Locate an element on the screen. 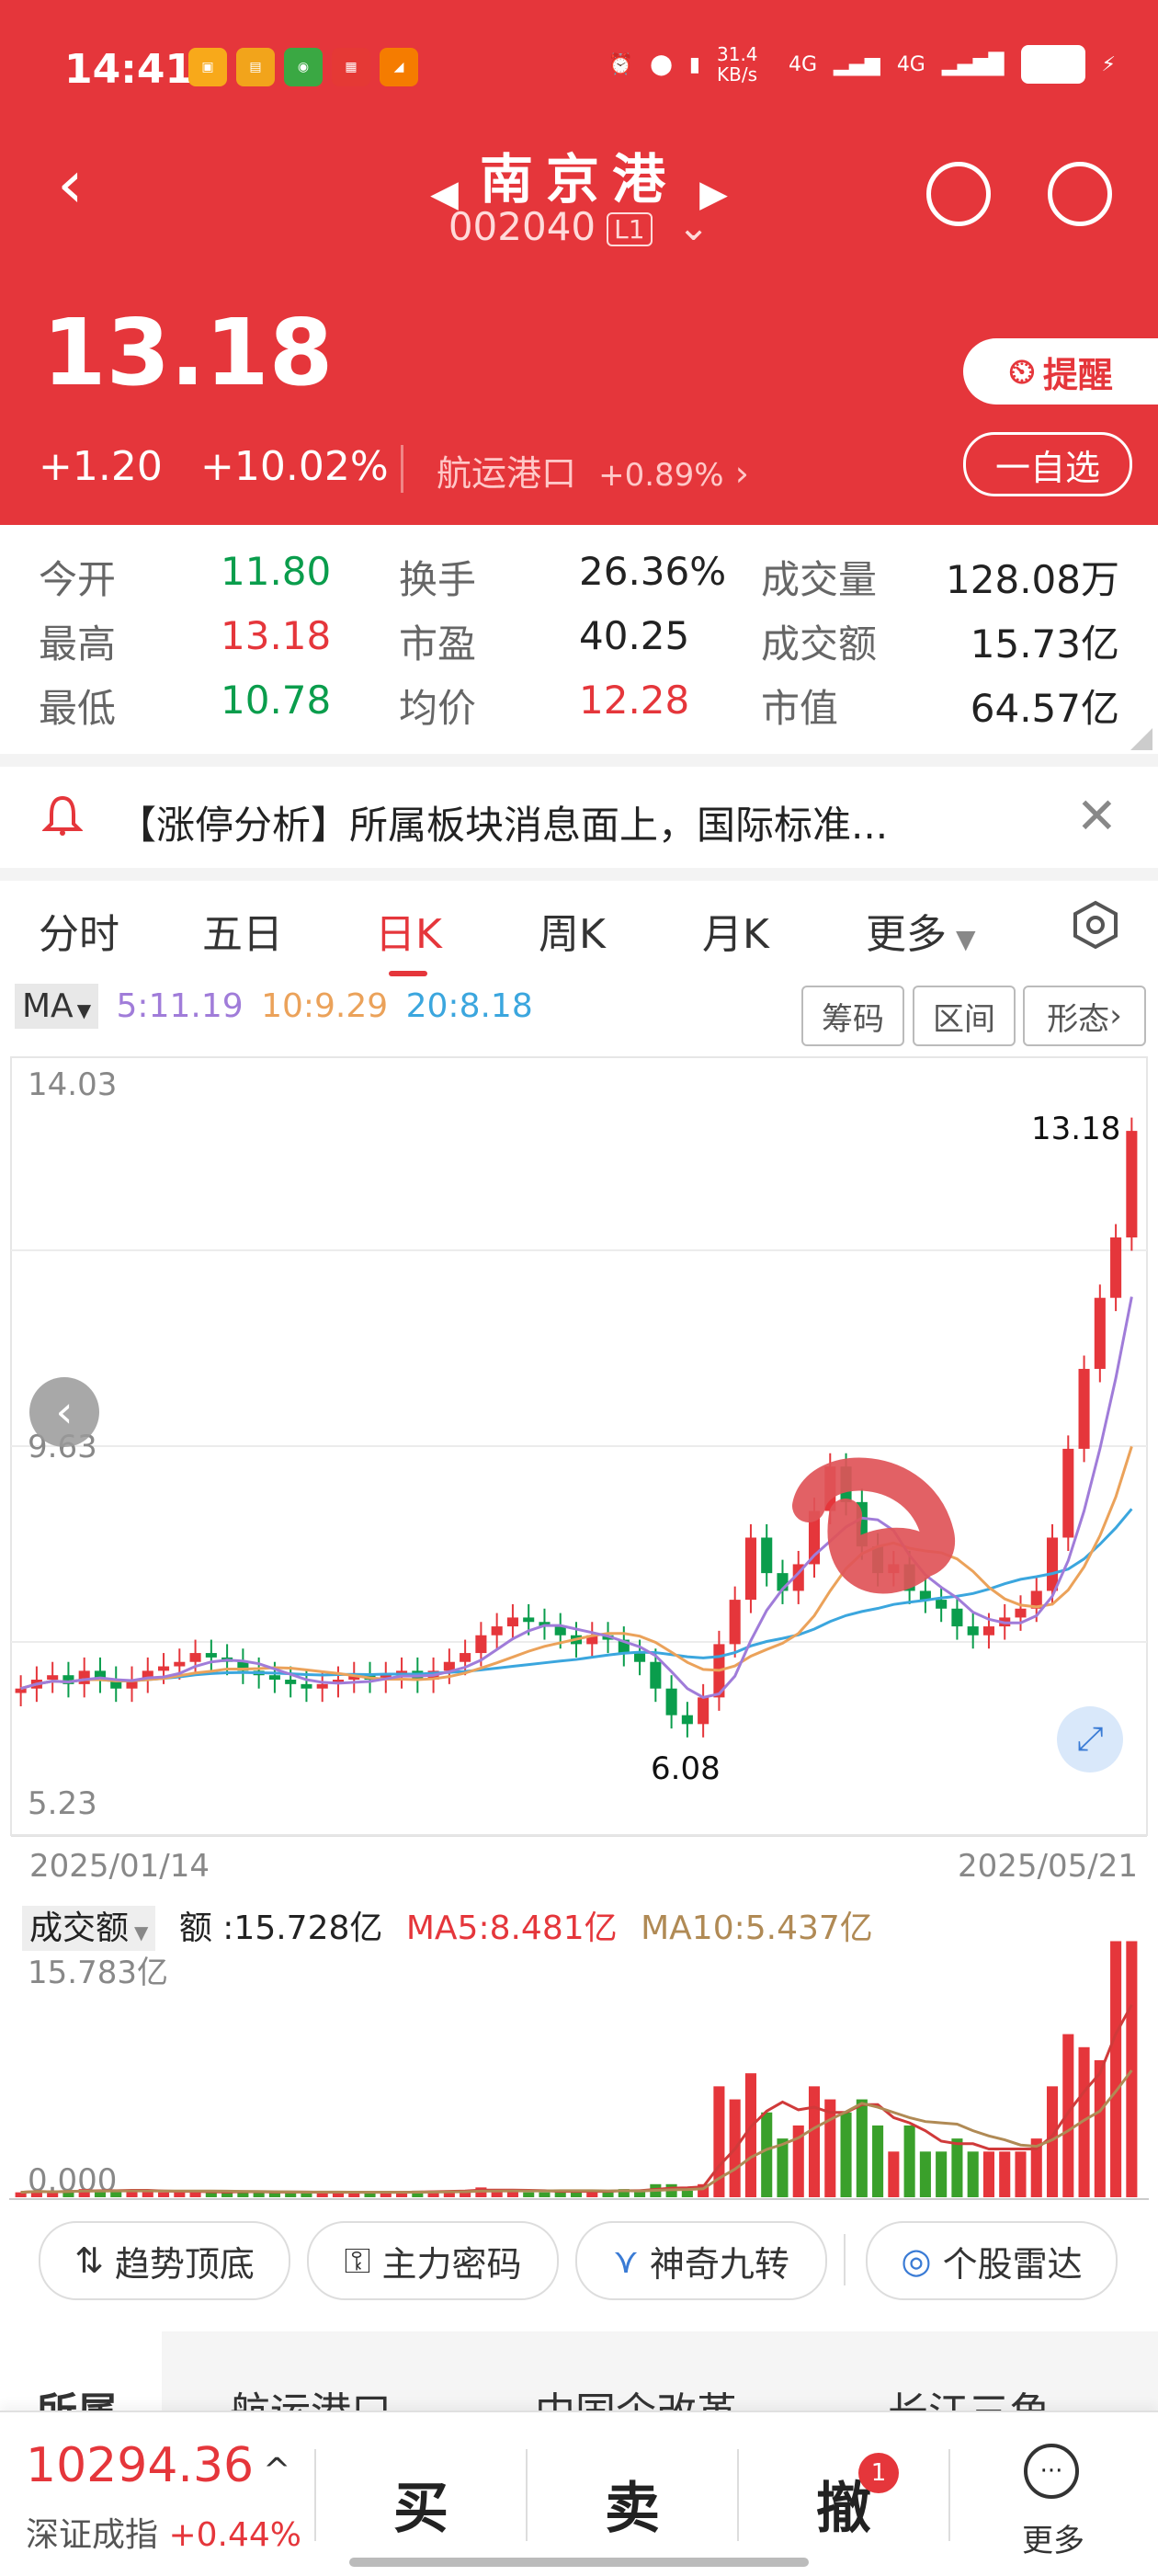 This screenshot has width=1158, height=2576. news-banner: 【涨停分析】所属板块消息面上，国际标准... ✕ is located at coordinates (579, 817).